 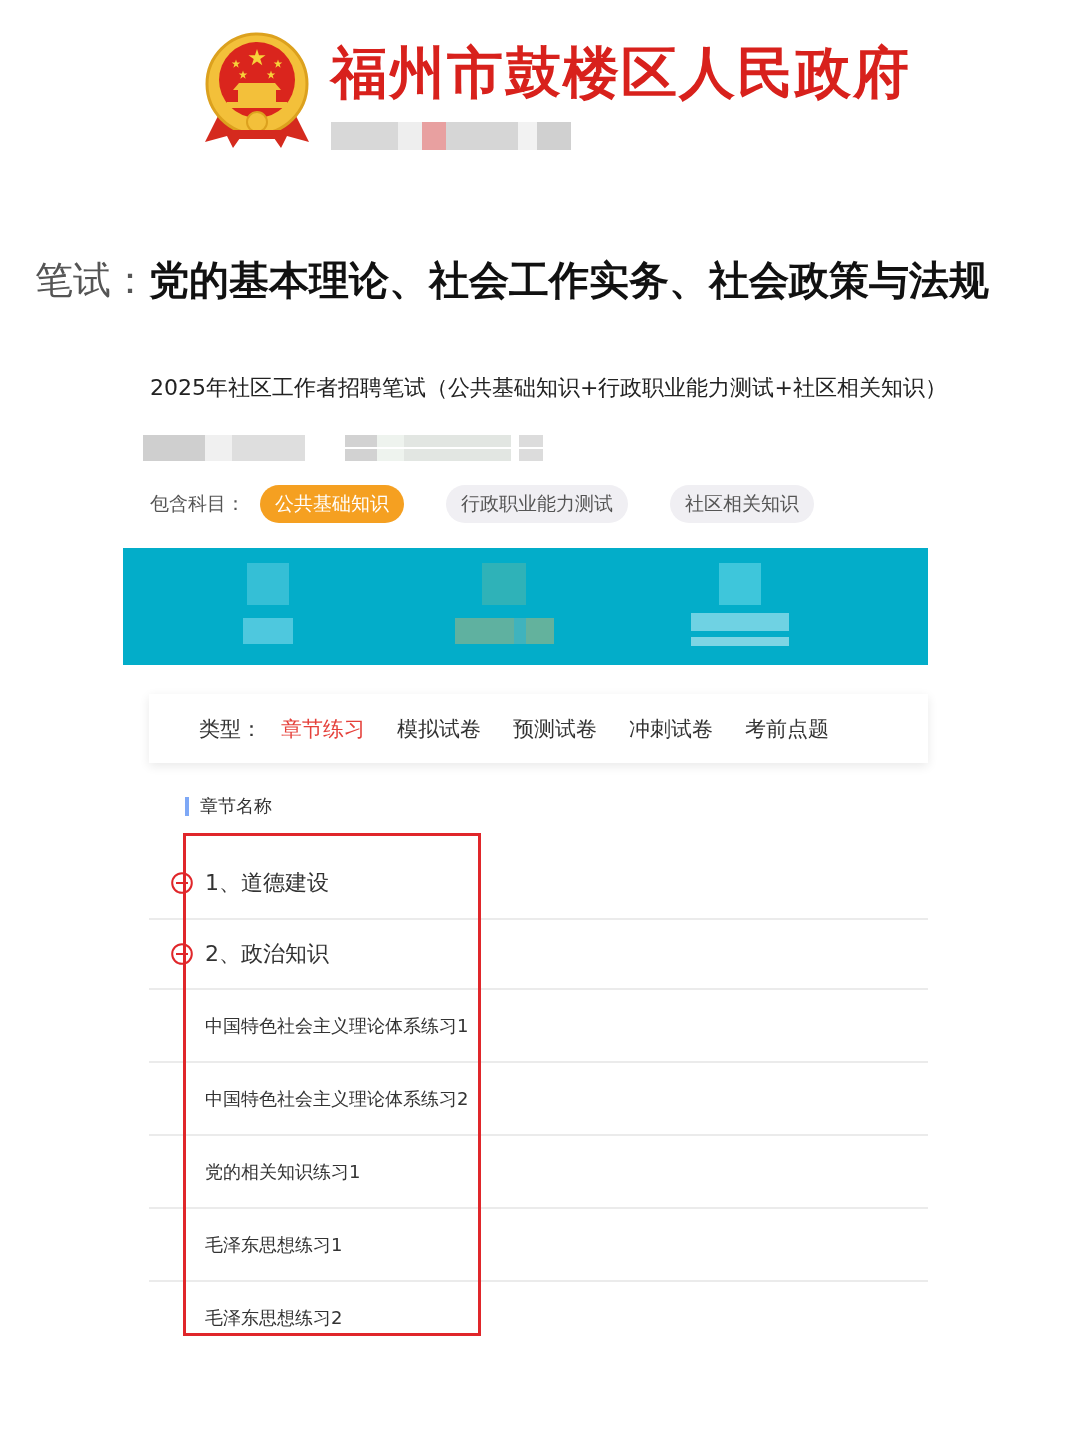 I want to click on subject-chip: 社区相关知识, so click(x=742, y=504).